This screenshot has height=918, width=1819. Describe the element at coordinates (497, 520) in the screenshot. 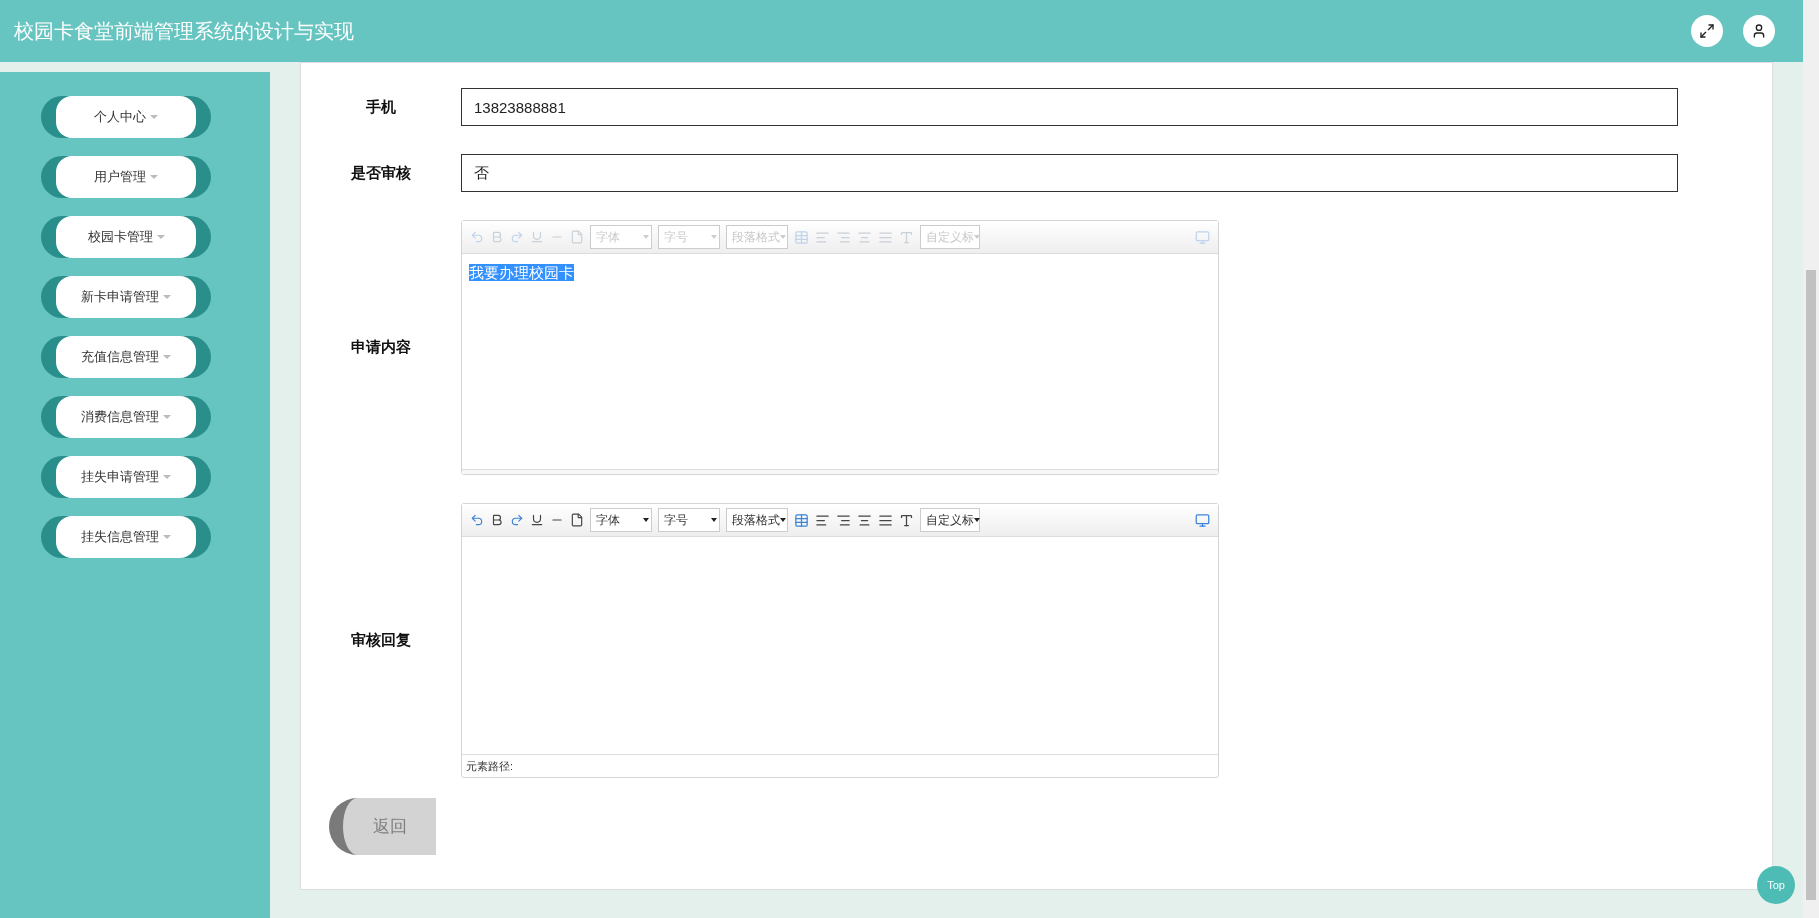

I see `bold-icon` at that location.